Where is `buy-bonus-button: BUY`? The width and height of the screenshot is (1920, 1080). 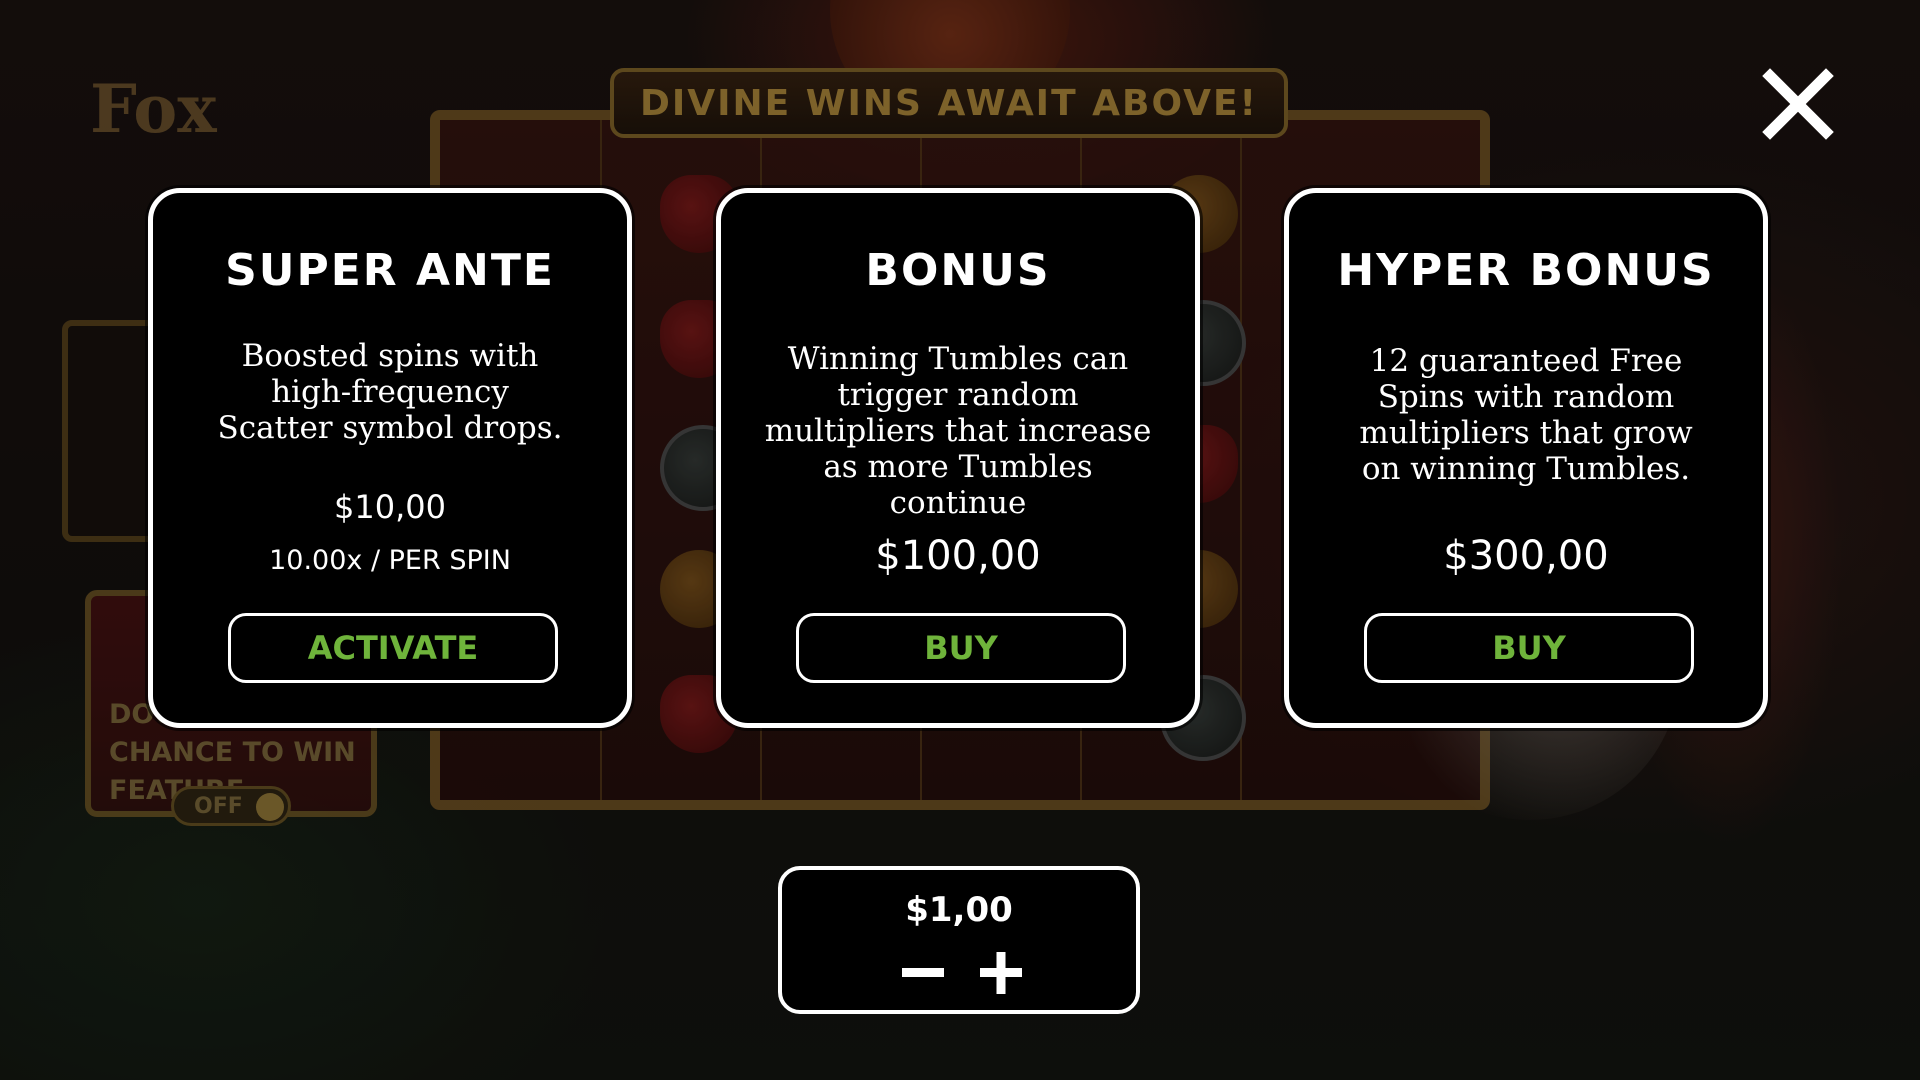 buy-bonus-button: BUY is located at coordinates (961, 648).